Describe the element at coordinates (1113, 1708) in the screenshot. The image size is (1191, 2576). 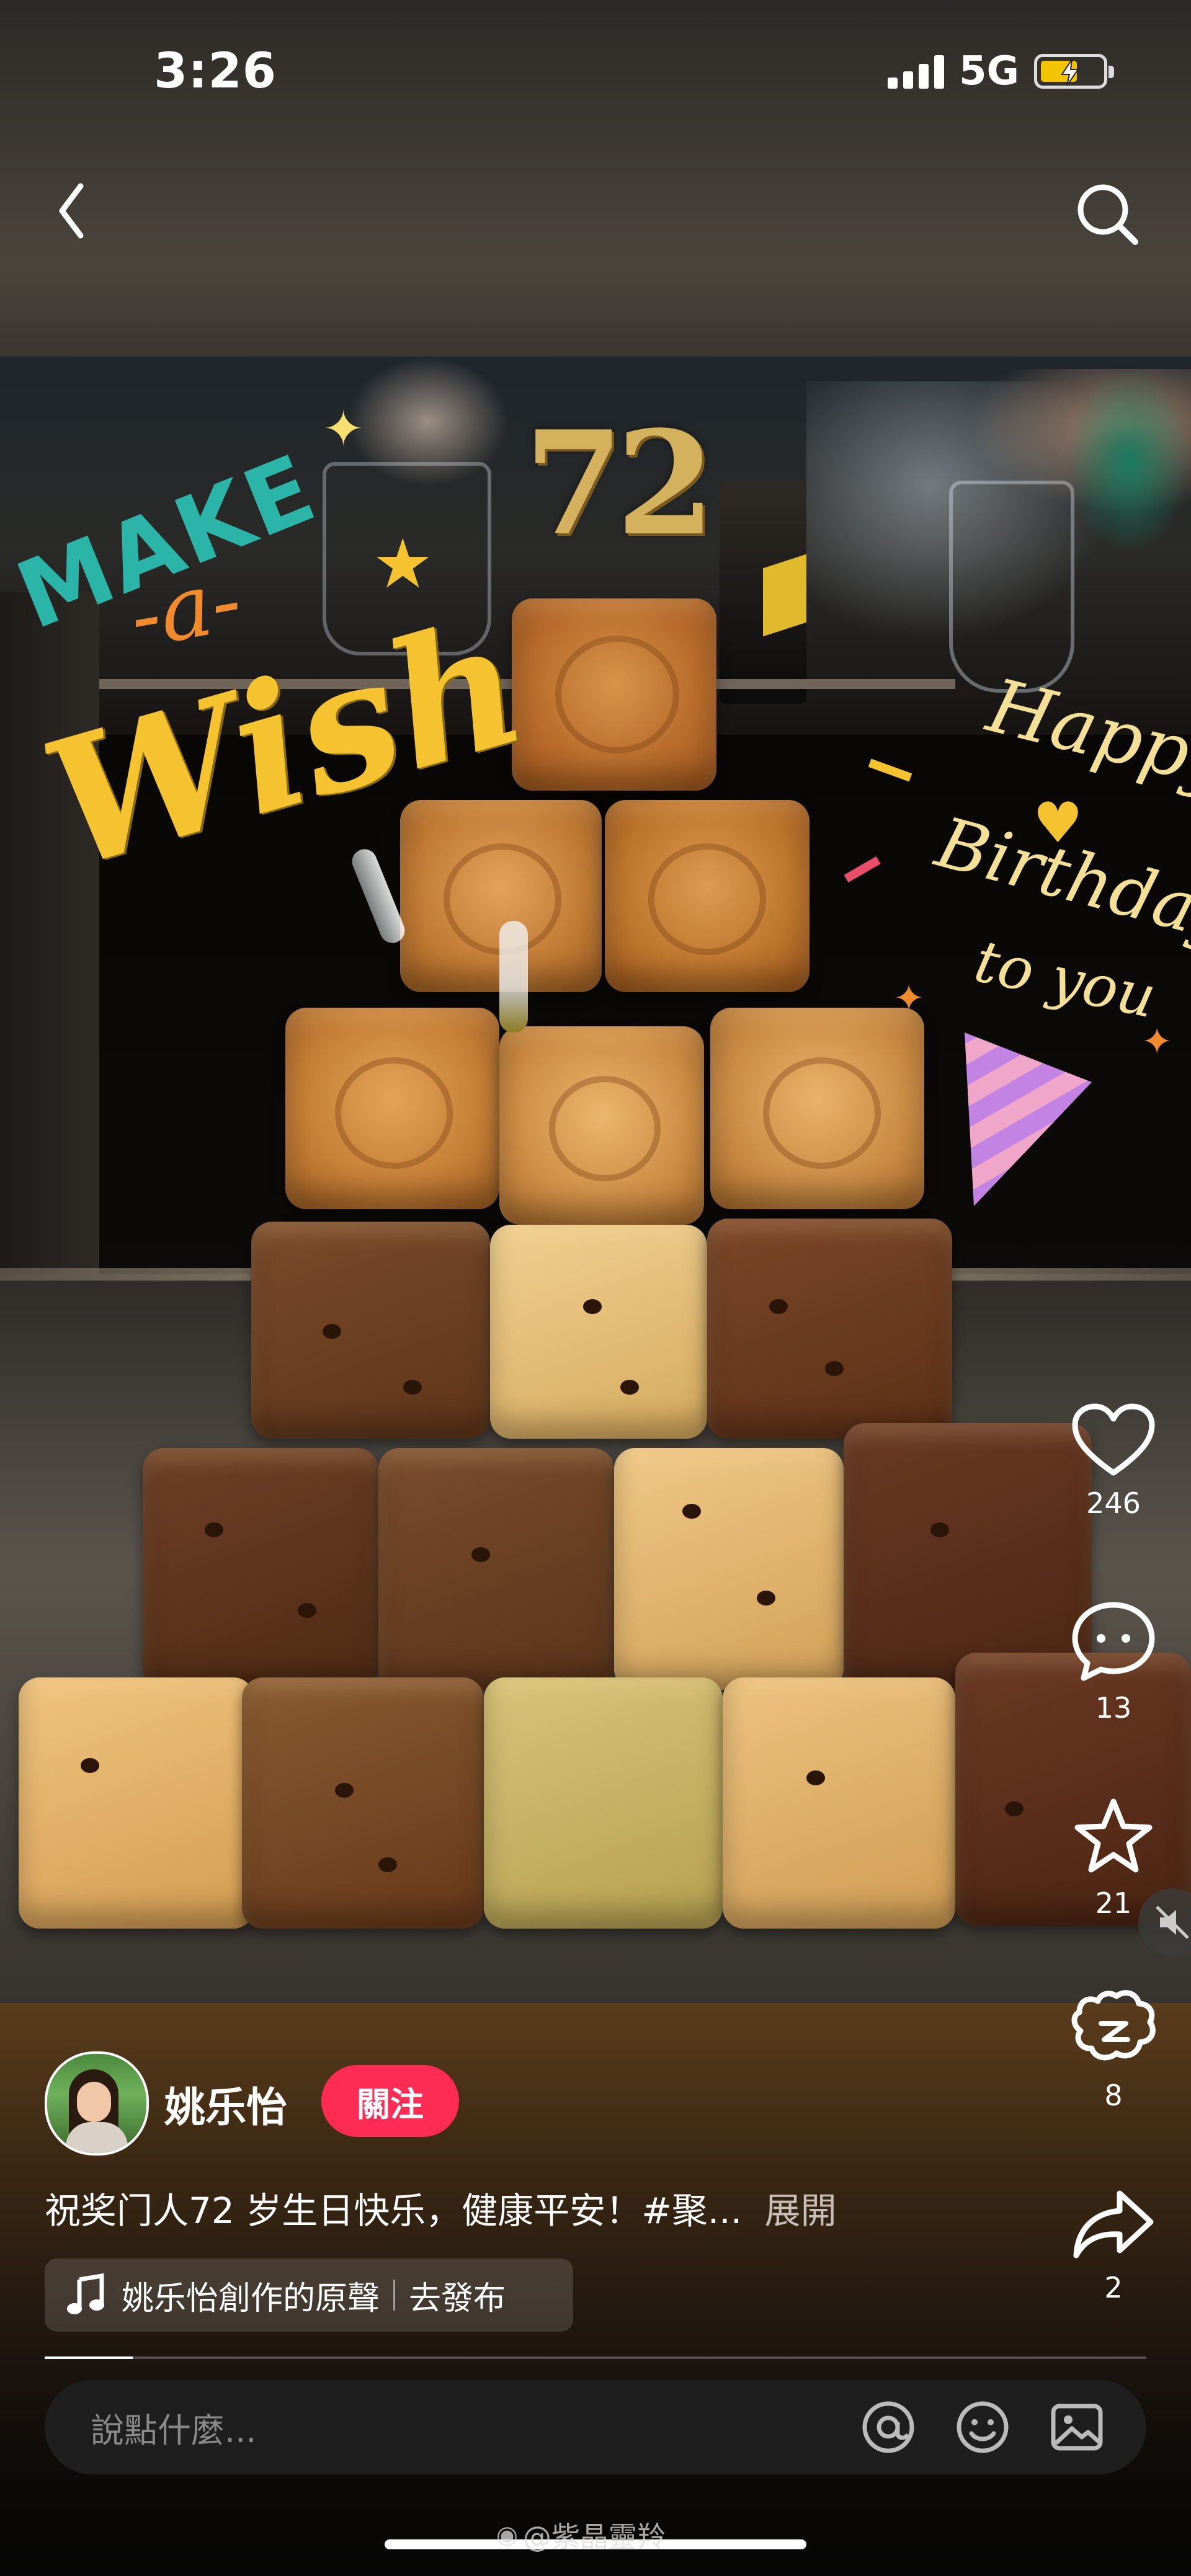
I see `comment-count: 13` at that location.